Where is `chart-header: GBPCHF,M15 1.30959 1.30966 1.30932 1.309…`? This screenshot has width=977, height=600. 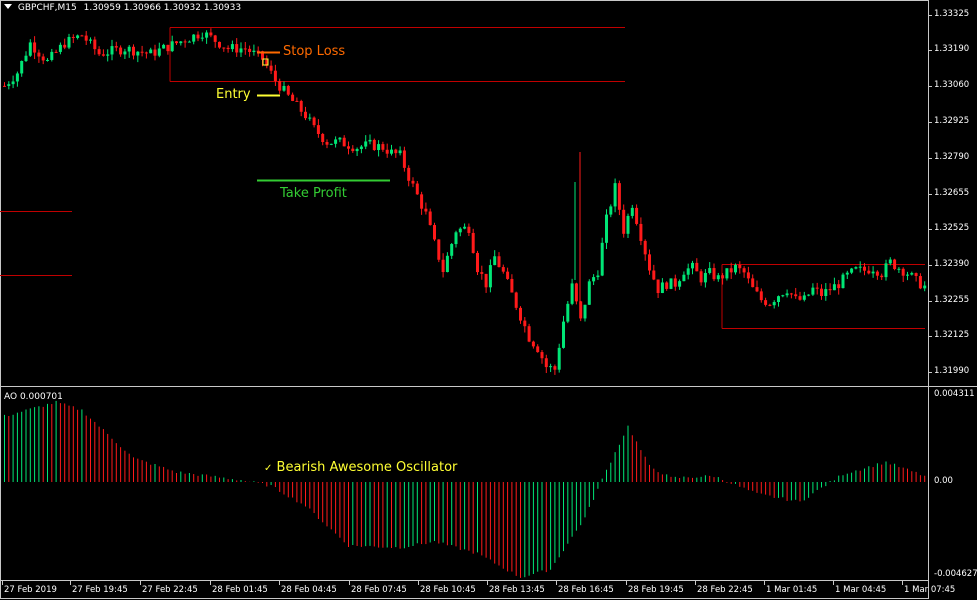 chart-header: GBPCHF,M15 1.30959 1.30966 1.30932 1.309… is located at coordinates (122, 8).